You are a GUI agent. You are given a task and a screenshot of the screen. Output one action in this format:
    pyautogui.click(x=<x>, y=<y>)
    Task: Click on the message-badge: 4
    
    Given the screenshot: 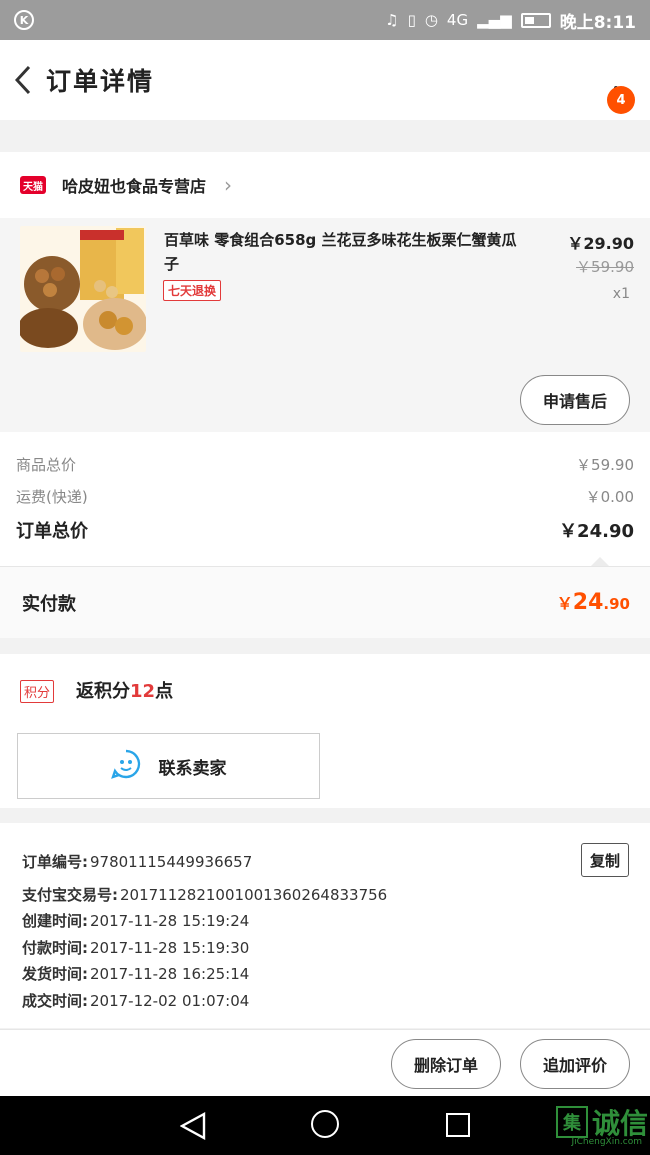 What is the action you would take?
    pyautogui.click(x=621, y=100)
    